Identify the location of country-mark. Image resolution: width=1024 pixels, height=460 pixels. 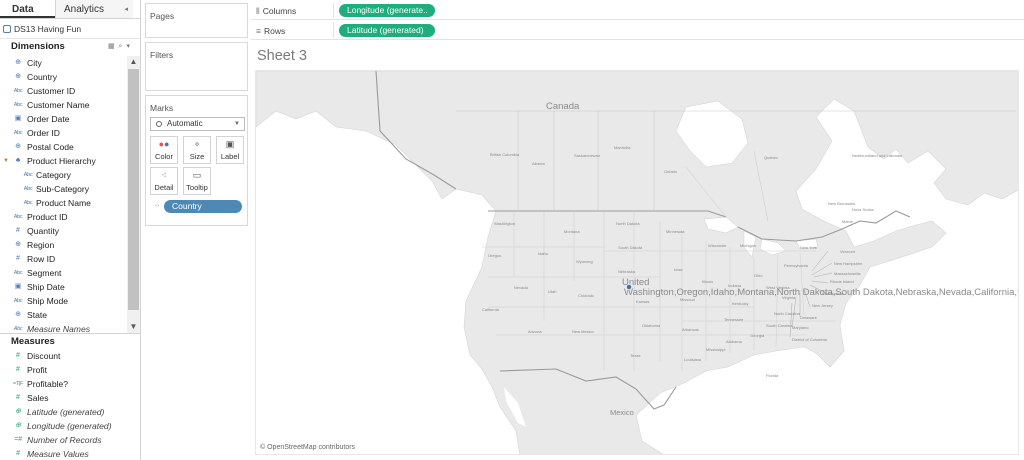
(629, 287).